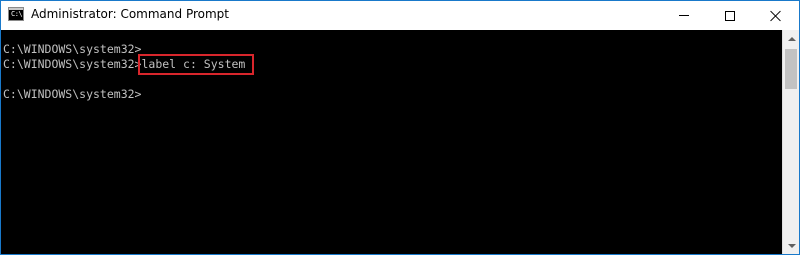 Image resolution: width=800 pixels, height=255 pixels. Describe the element at coordinates (791, 69) in the screenshot. I see `scroll-thumb` at that location.